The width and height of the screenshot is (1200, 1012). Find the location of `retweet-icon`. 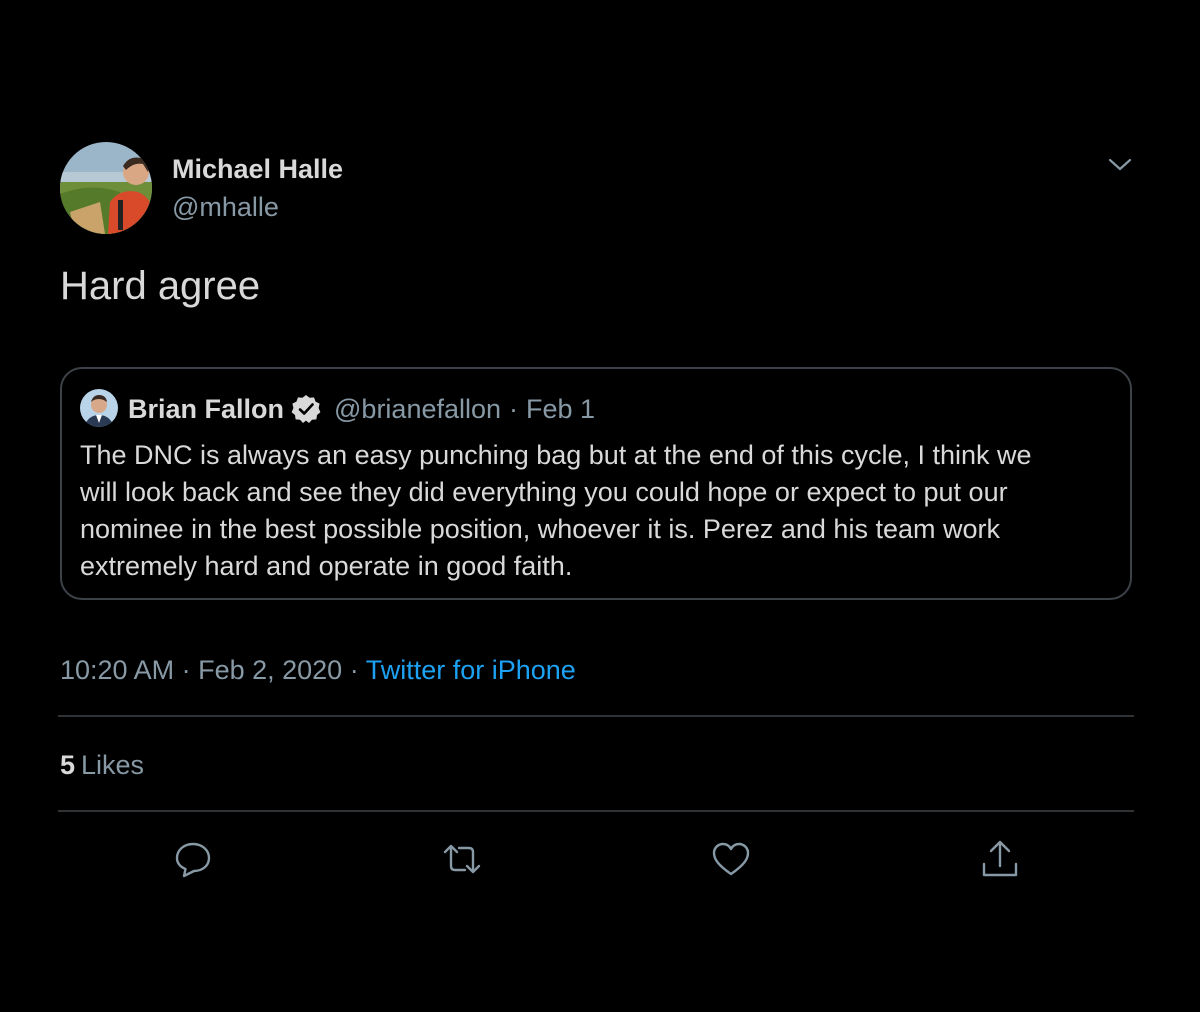

retweet-icon is located at coordinates (462, 859).